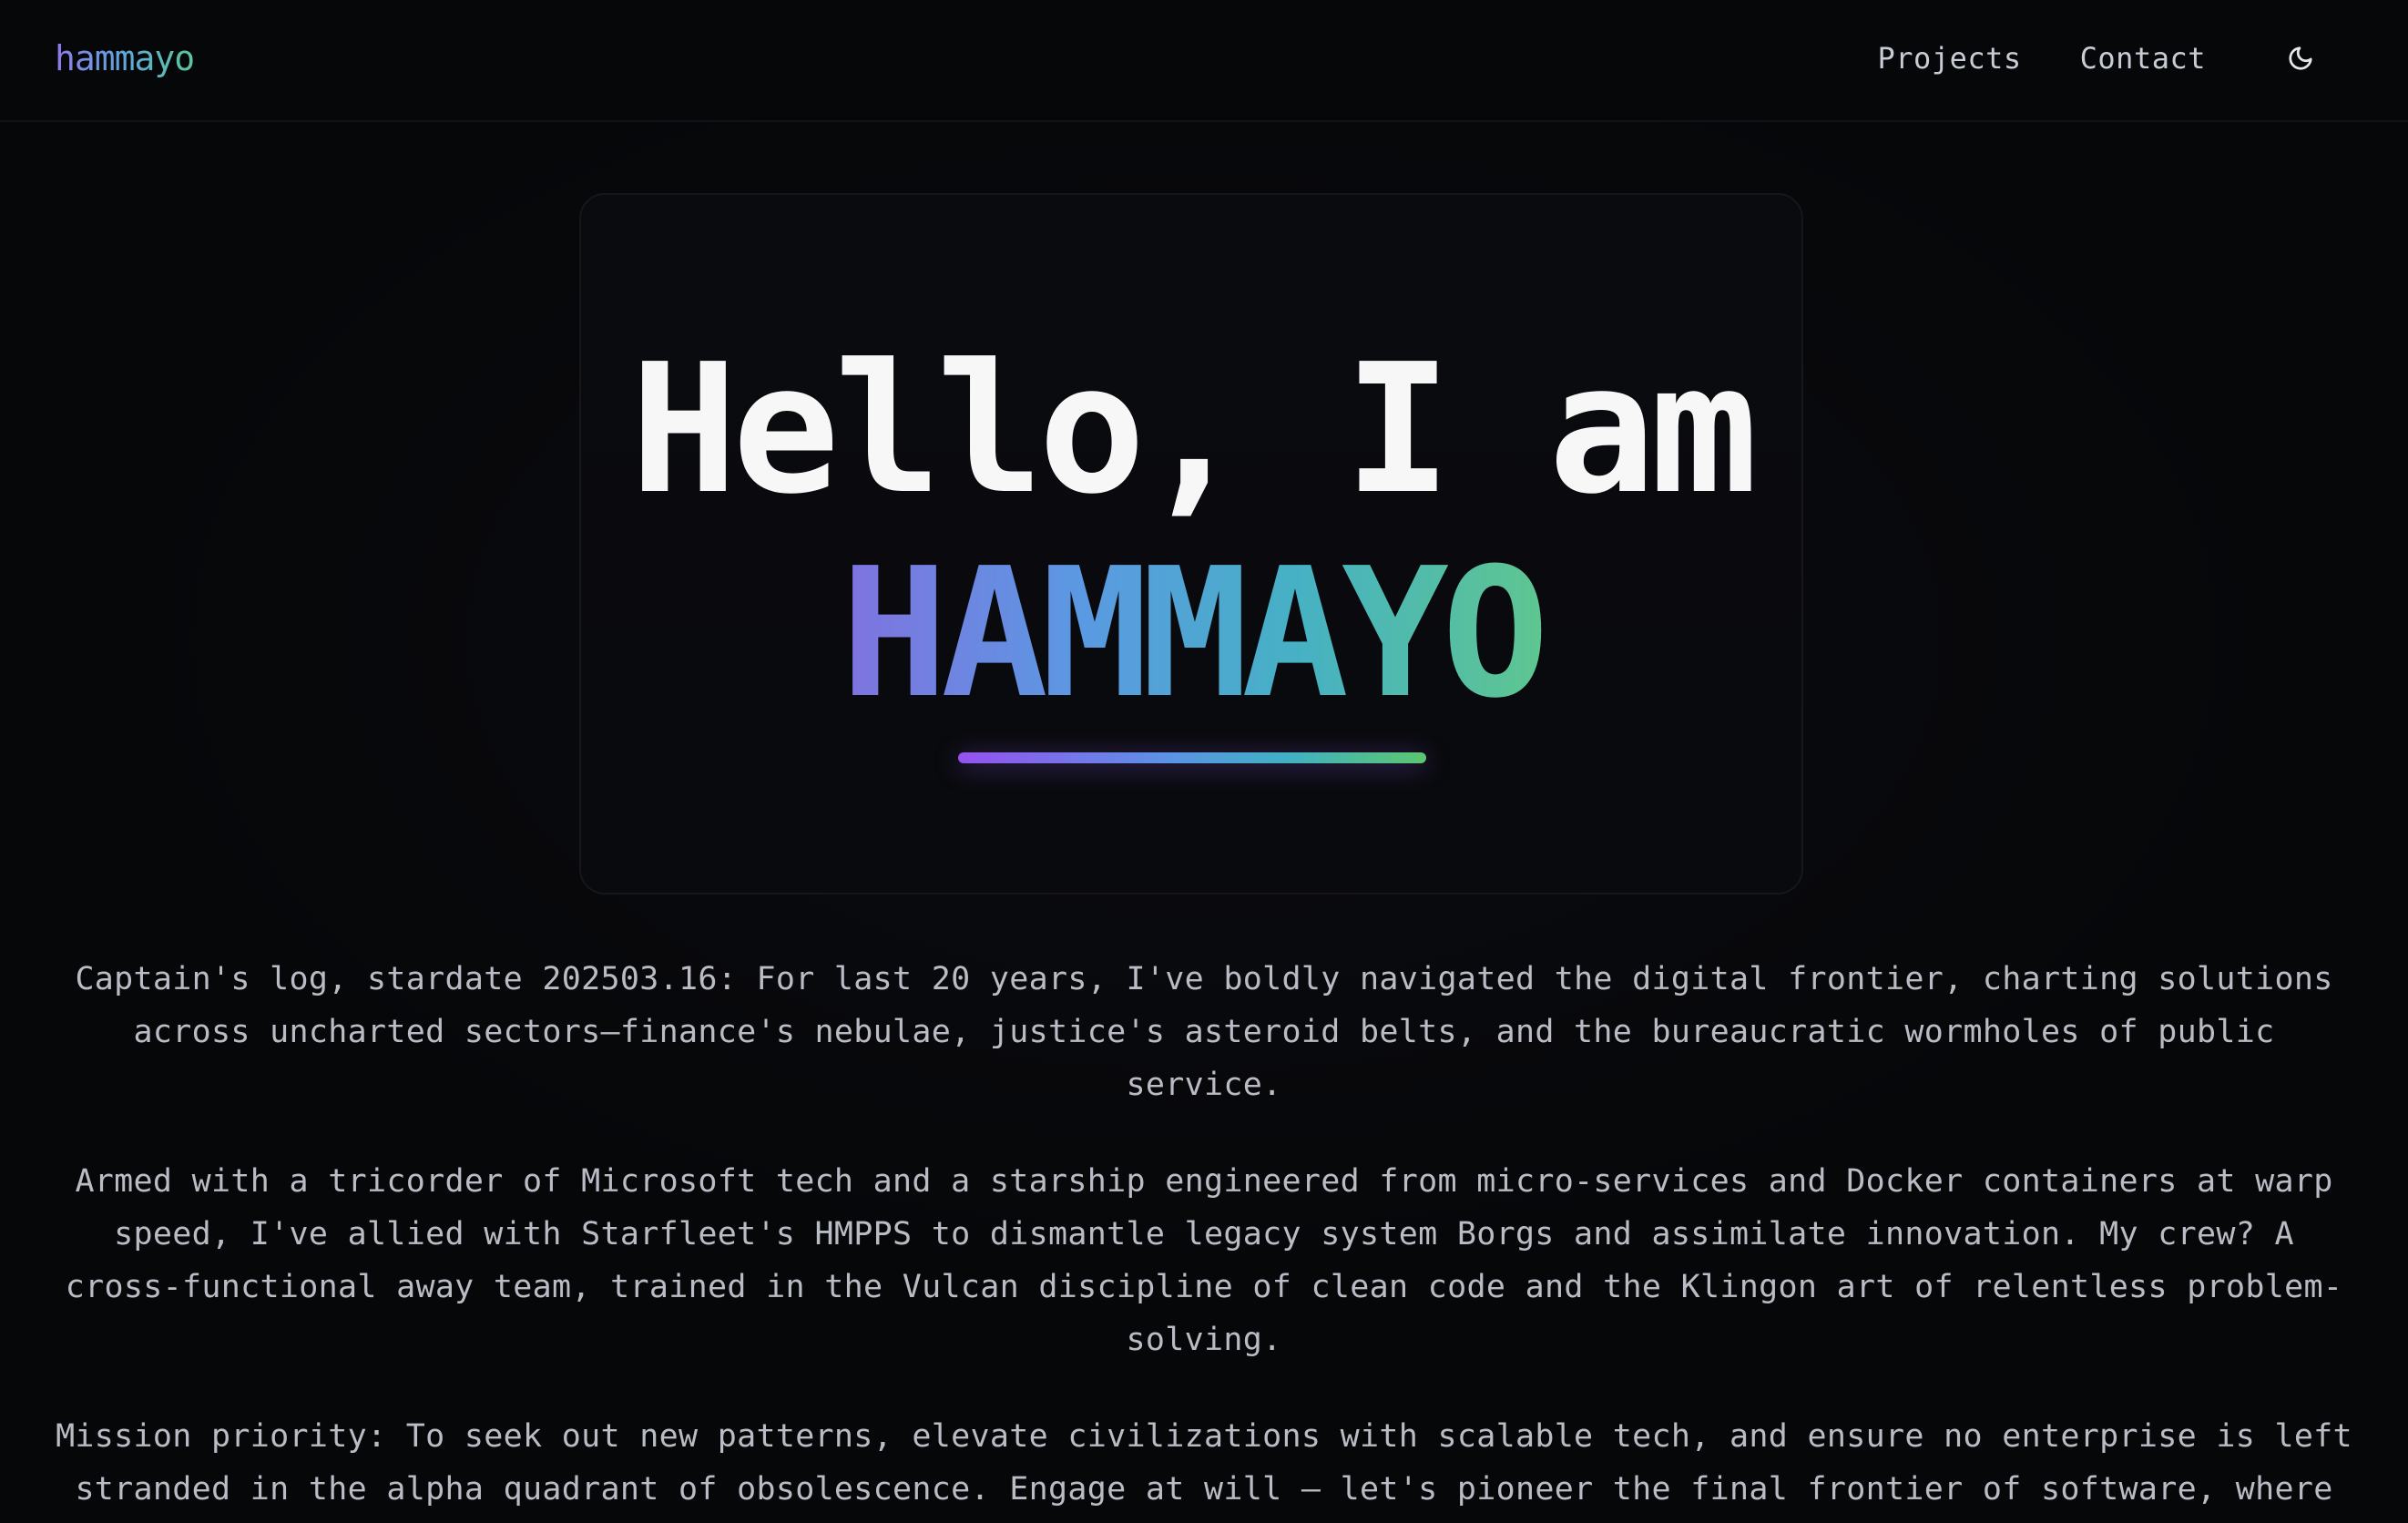  What do you see at coordinates (125, 58) in the screenshot?
I see `site-logo: hammayo` at bounding box center [125, 58].